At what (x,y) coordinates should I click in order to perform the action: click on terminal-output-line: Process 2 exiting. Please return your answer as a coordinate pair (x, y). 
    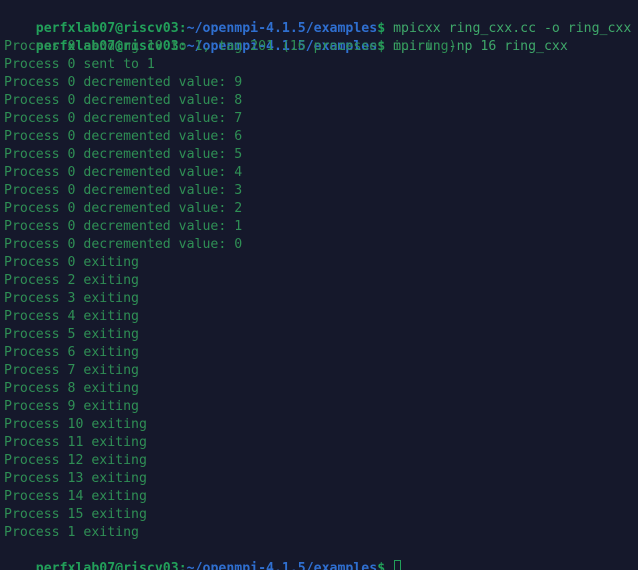
    Looking at the image, I should click on (321, 281).